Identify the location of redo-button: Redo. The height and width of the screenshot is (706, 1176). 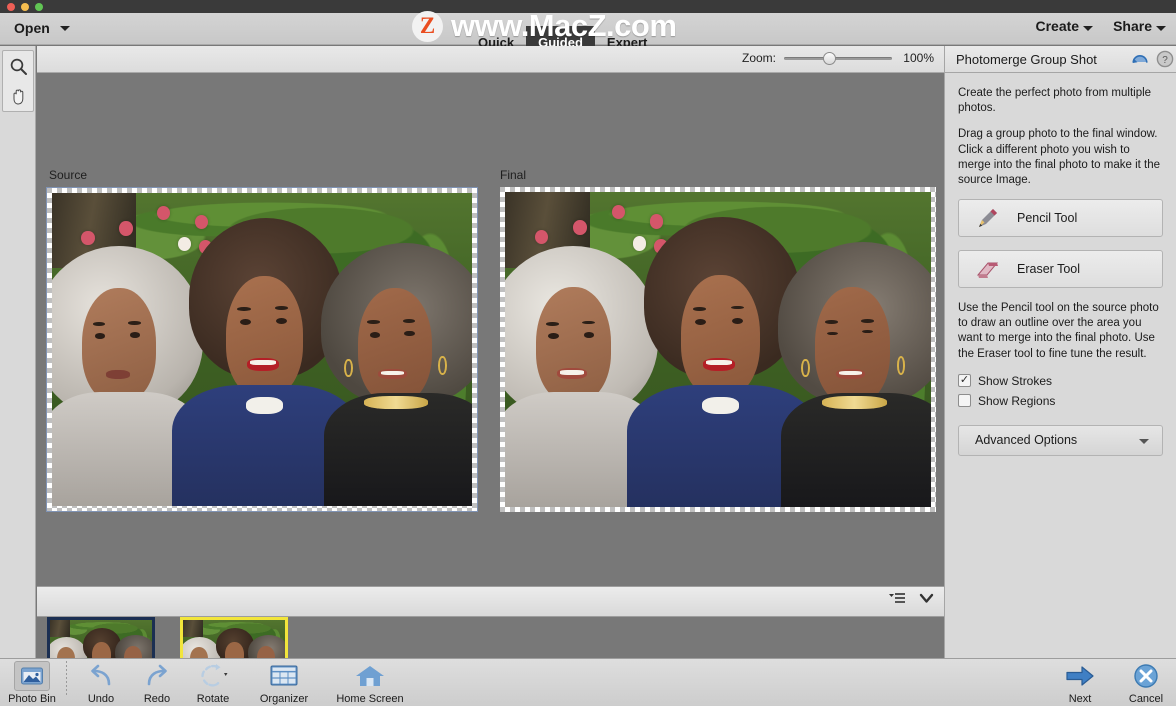
(157, 683).